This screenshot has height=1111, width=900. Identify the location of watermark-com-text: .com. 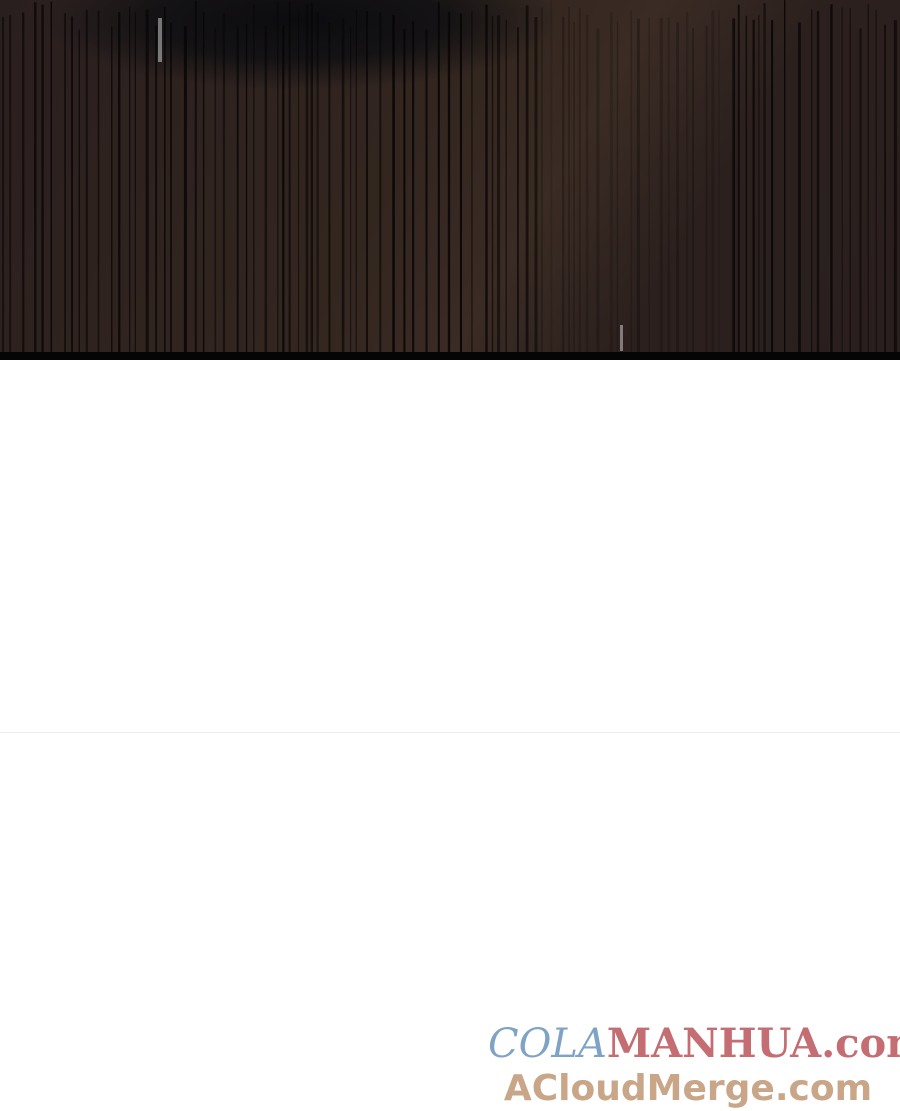
(860, 1043).